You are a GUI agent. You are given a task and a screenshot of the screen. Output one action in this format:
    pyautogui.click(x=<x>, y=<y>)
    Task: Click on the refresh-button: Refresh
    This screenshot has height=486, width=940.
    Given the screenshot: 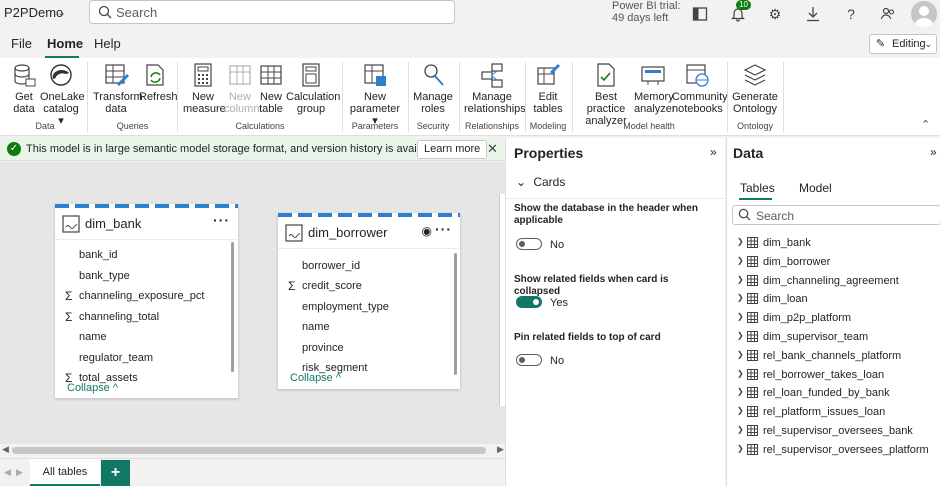 What is the action you would take?
    pyautogui.click(x=158, y=82)
    